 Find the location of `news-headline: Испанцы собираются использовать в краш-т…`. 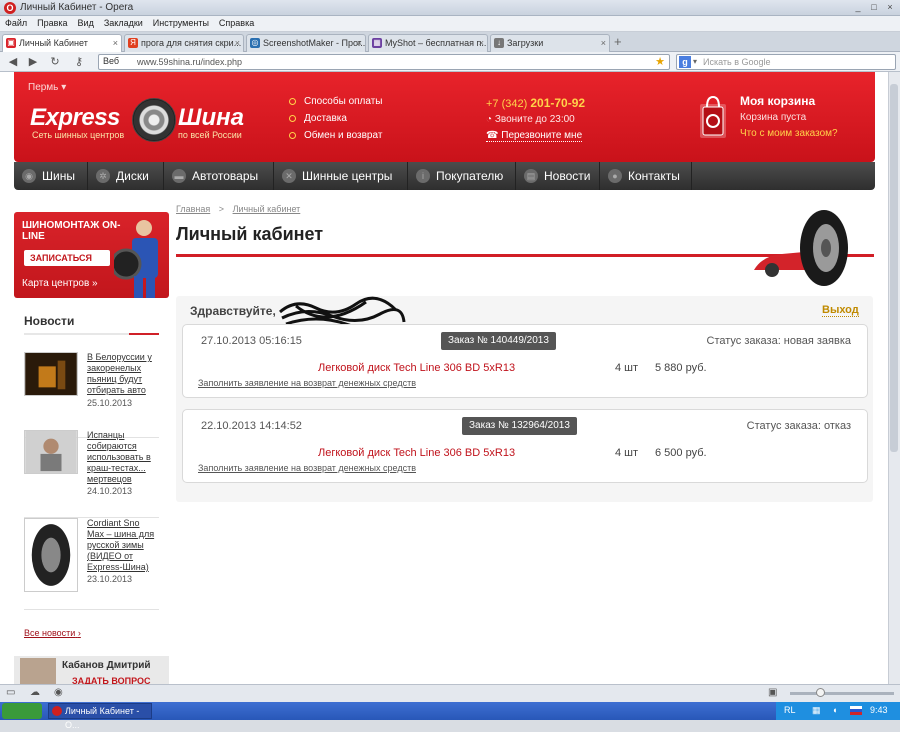

news-headline: Испанцы собираются использовать в краш-т… is located at coordinates (123, 457).